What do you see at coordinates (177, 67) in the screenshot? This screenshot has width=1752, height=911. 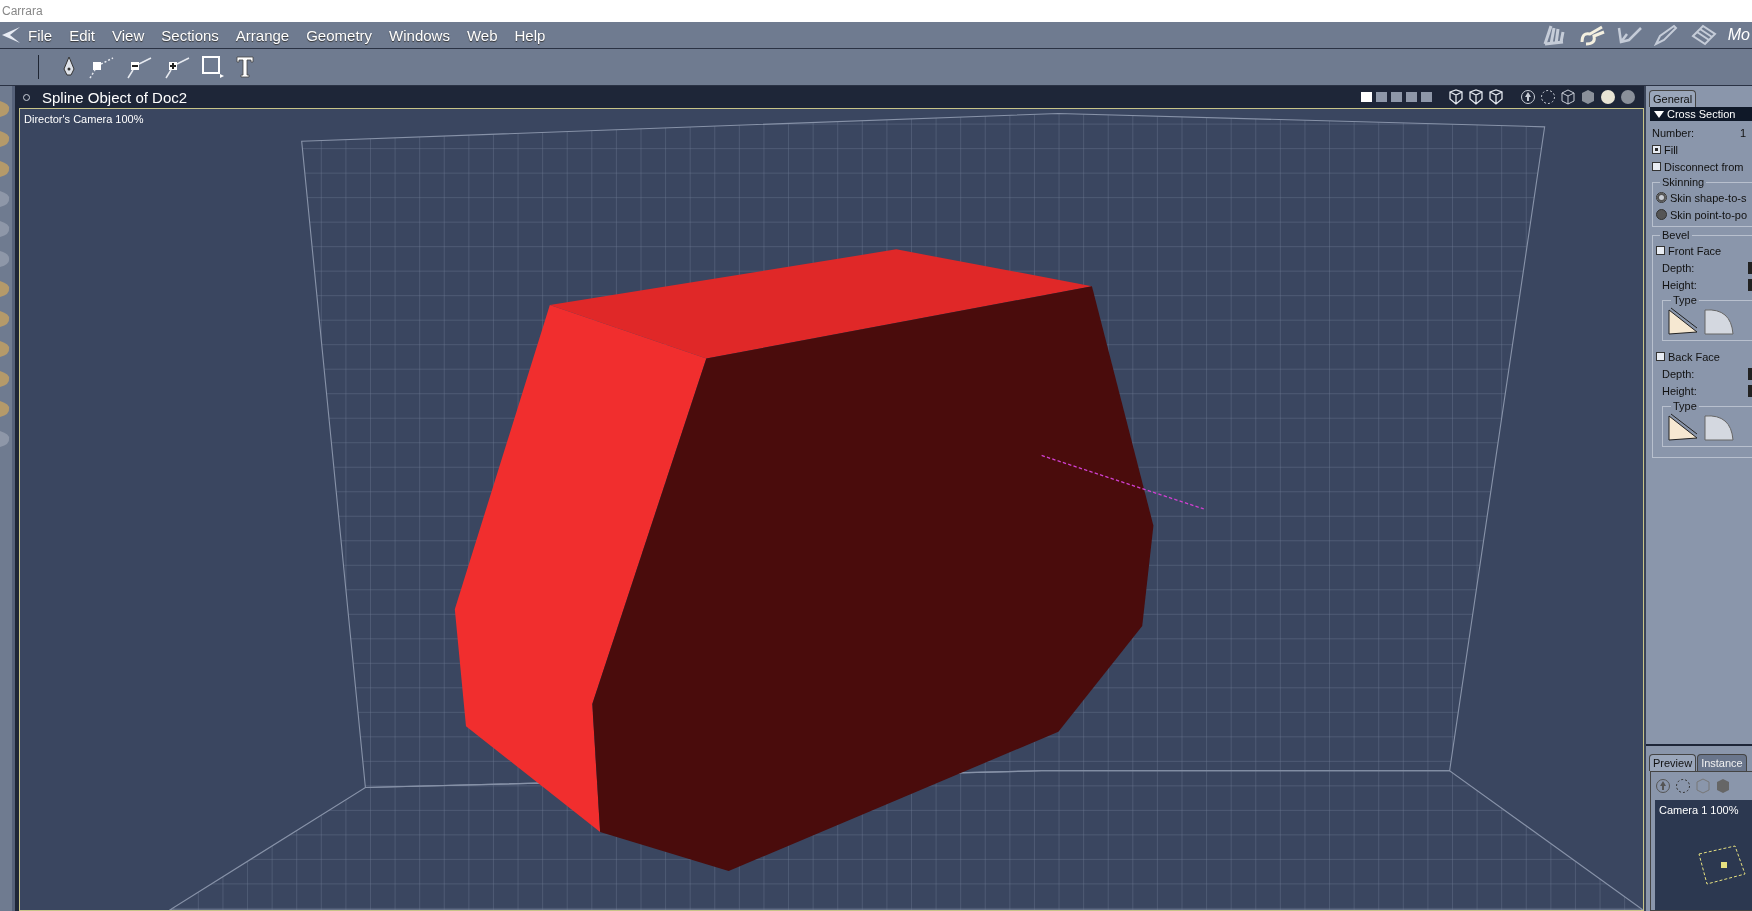 I see `convert-point-icon` at bounding box center [177, 67].